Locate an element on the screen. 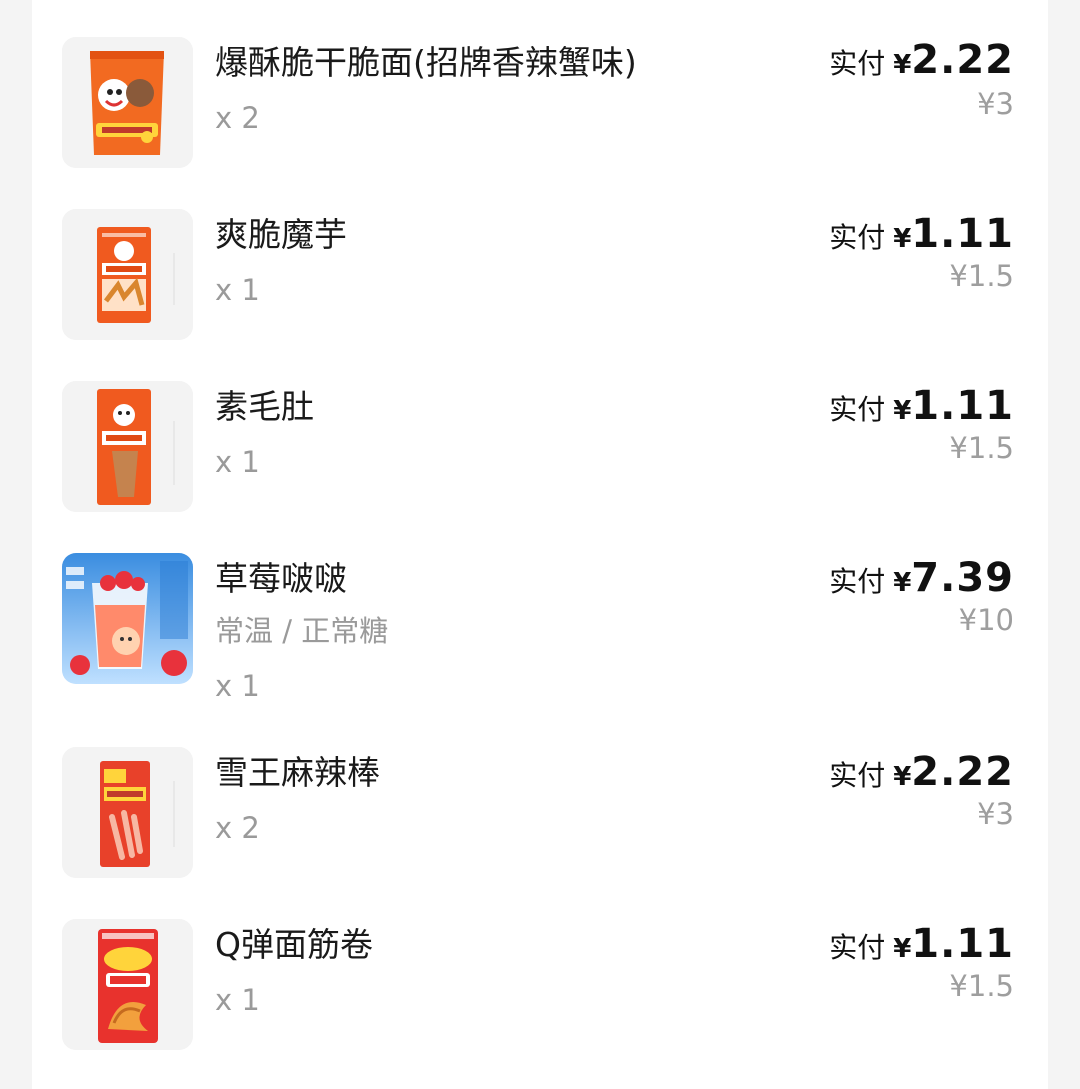 The width and height of the screenshot is (1080, 1089). strawberry-drink-icon is located at coordinates (127, 618).